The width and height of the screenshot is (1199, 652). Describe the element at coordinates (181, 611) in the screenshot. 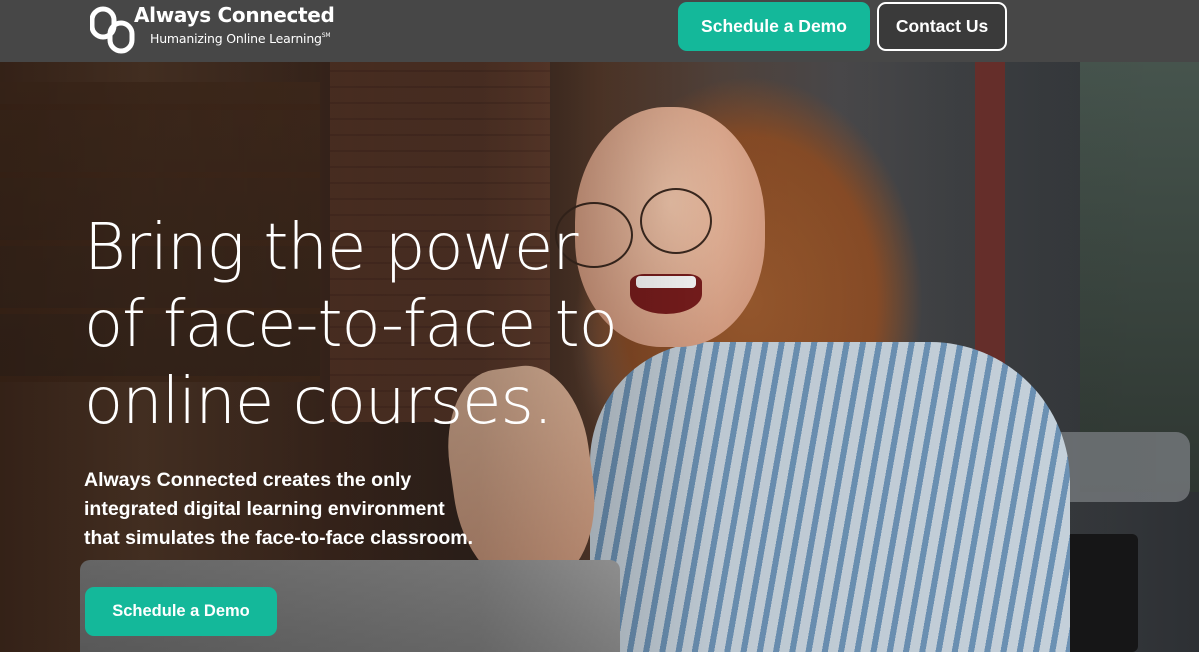

I see `hero-schedule-demo-button: Schedule a Demo` at that location.